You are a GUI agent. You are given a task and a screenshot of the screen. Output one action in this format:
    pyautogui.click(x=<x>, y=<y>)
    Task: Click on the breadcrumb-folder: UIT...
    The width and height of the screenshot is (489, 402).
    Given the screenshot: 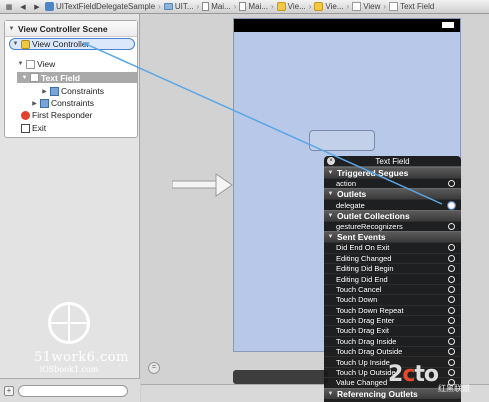 What is the action you would take?
    pyautogui.click(x=178, y=6)
    